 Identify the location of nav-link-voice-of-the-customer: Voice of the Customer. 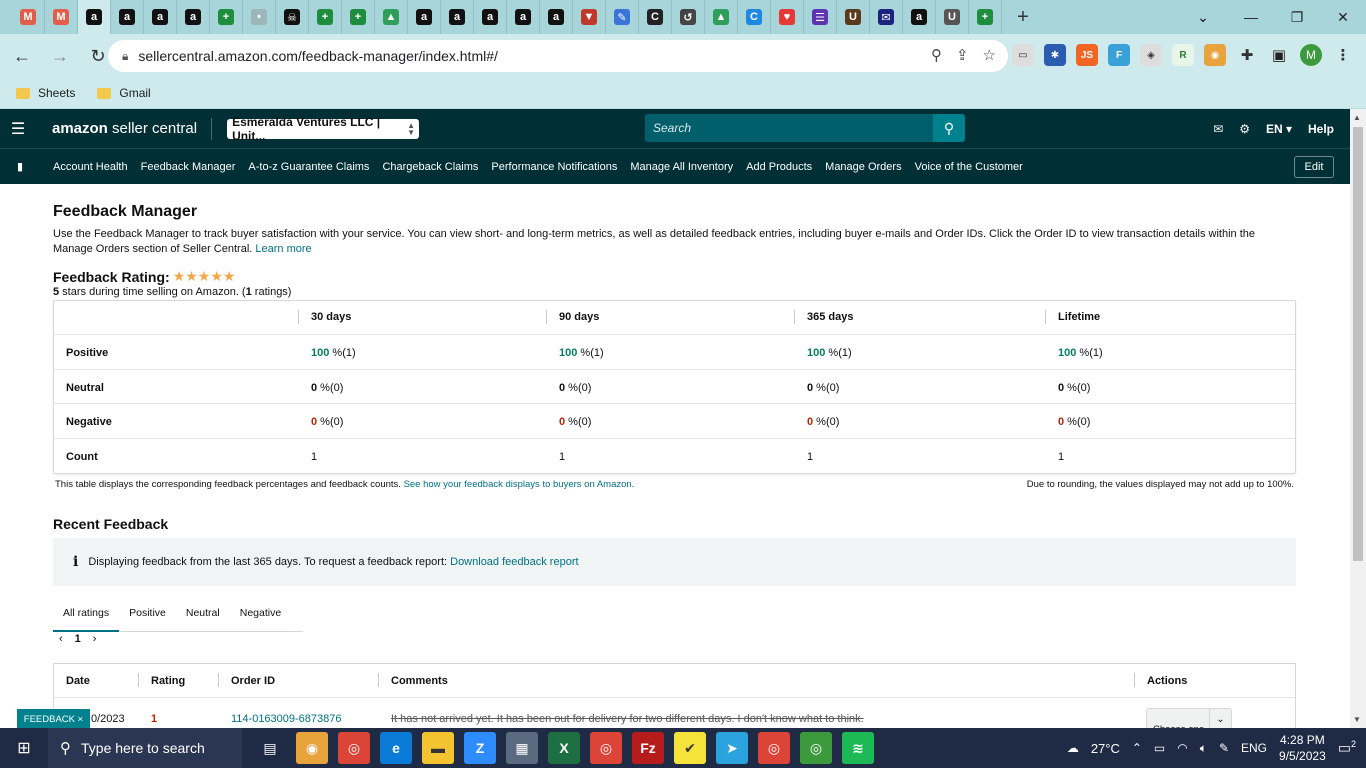
(969, 167).